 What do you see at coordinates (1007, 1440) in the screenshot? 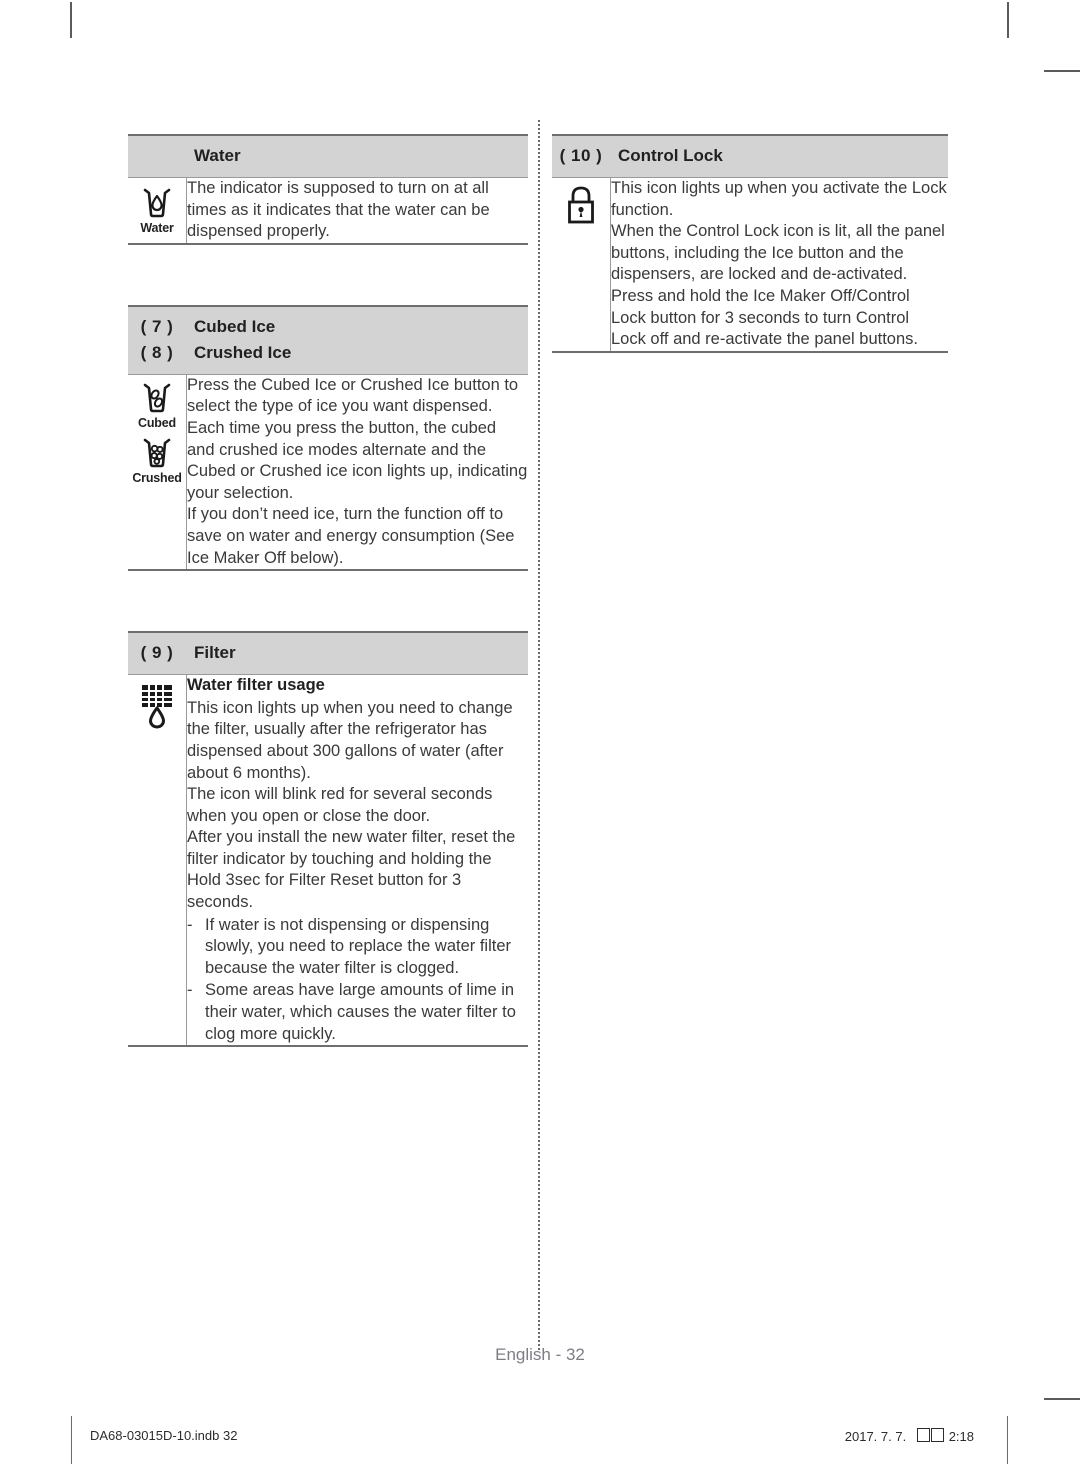
I see `footer-rule-right` at bounding box center [1007, 1440].